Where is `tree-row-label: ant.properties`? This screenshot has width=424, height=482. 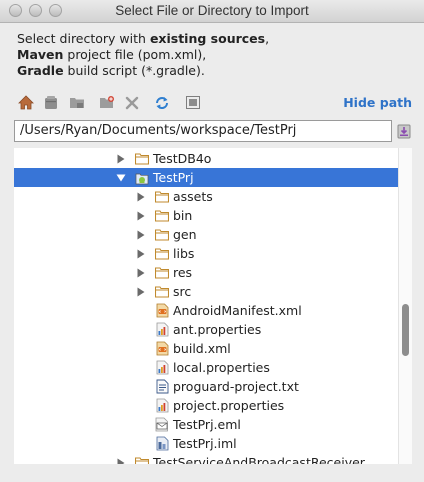 tree-row-label: ant.properties is located at coordinates (217, 329).